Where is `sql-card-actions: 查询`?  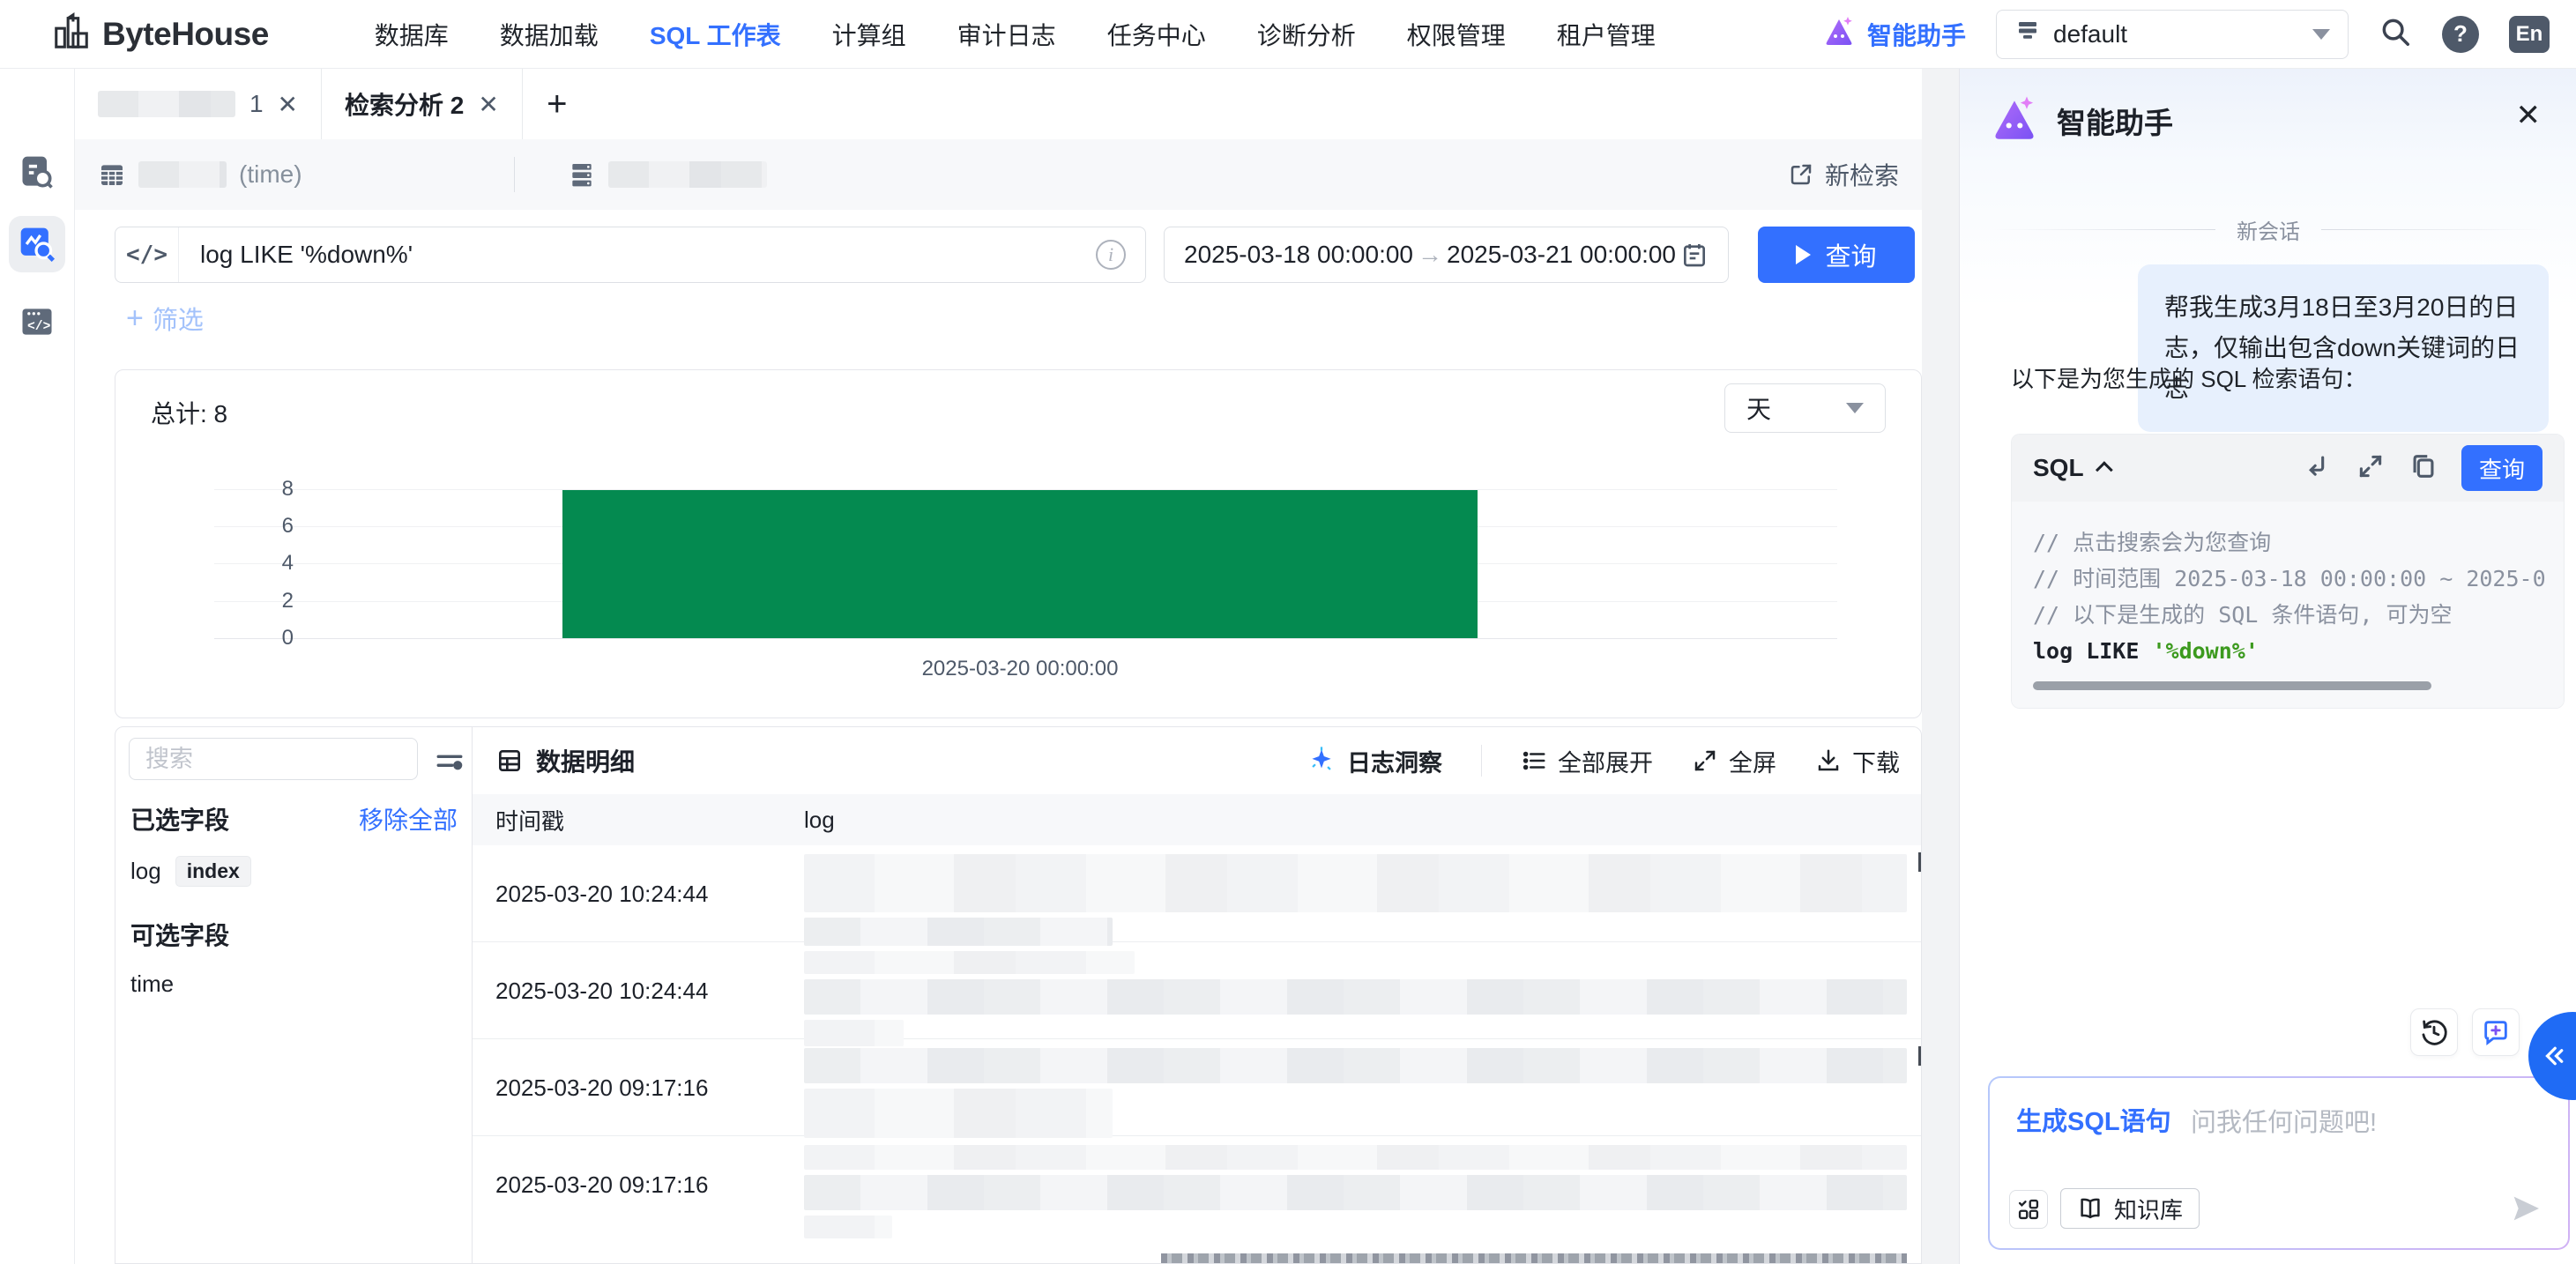 sql-card-actions: 查询 is located at coordinates (2422, 468).